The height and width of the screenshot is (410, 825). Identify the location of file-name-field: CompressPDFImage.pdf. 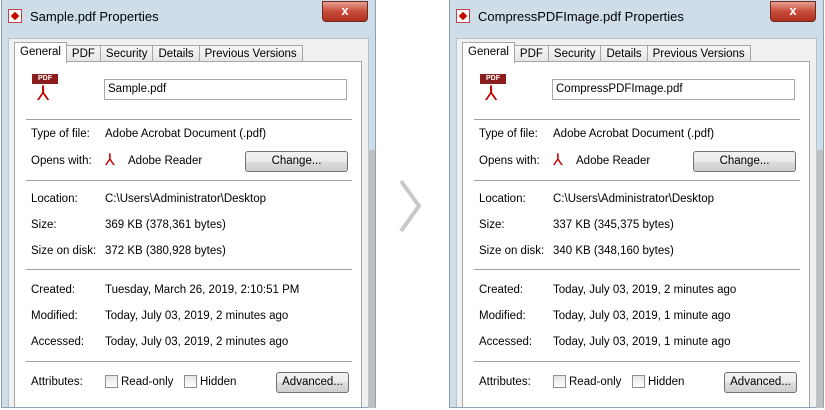
(673, 89).